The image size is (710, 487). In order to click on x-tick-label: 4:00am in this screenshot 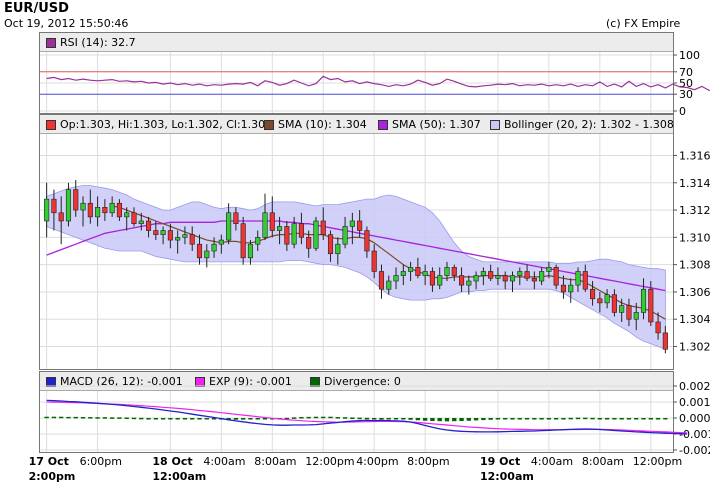, I will do `click(224, 461)`.